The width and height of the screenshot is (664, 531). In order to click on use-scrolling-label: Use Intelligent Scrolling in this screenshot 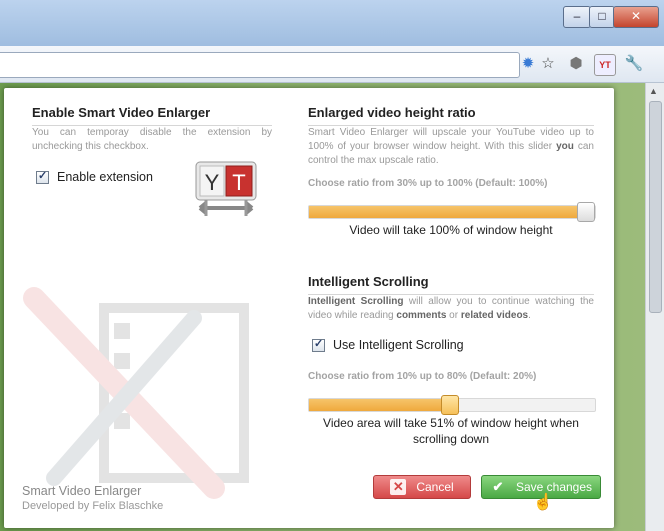, I will do `click(398, 345)`.